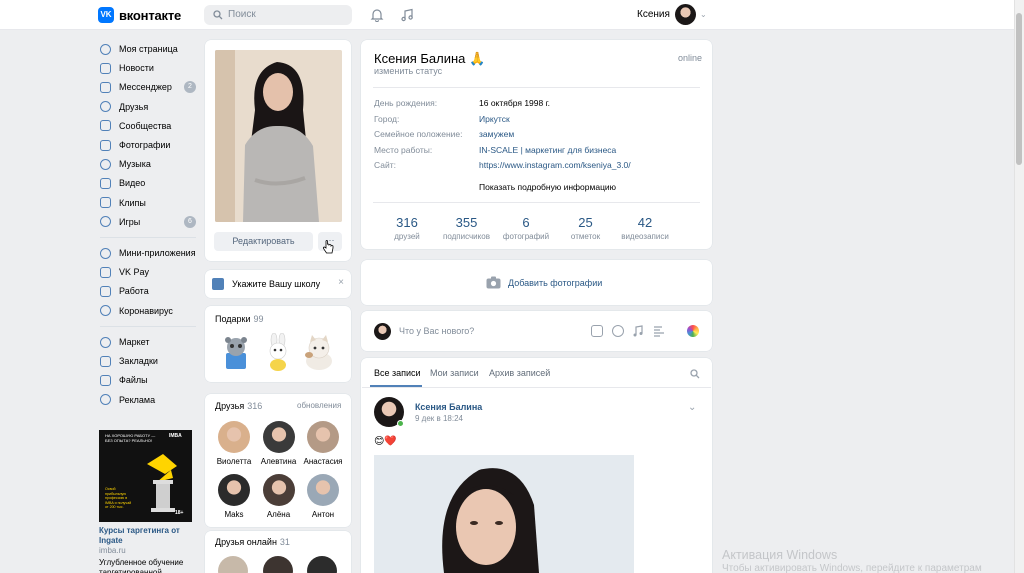 Image resolution: width=1024 pixels, height=573 pixels. Describe the element at coordinates (547, 187) in the screenshot. I see `show-more-info-link: Показать подробную информацию` at that location.